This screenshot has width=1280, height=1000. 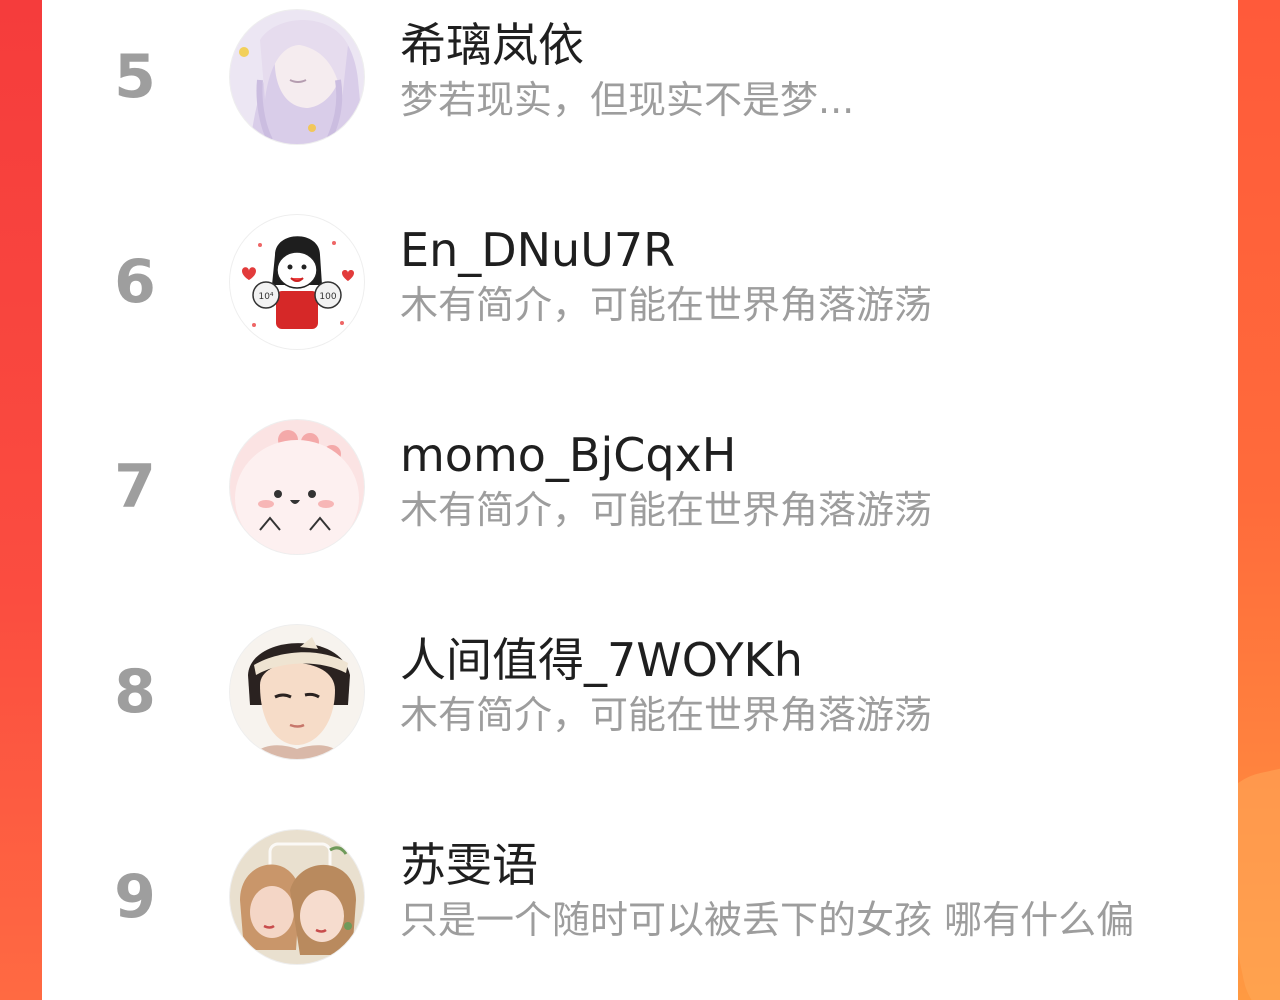 I want to click on user-name: En_DNuU7R, so click(x=537, y=250).